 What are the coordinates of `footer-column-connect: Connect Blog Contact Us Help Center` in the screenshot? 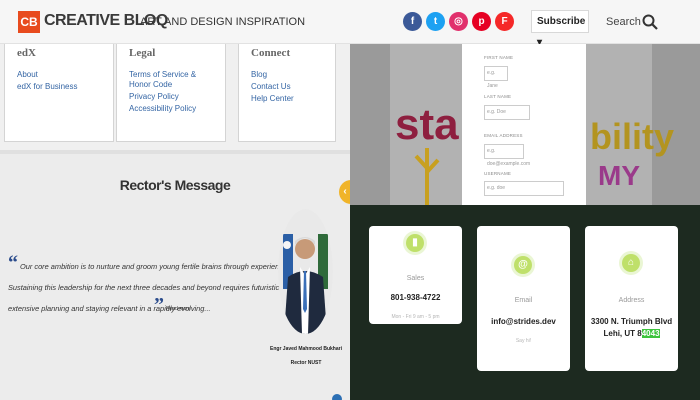 It's located at (287, 93).